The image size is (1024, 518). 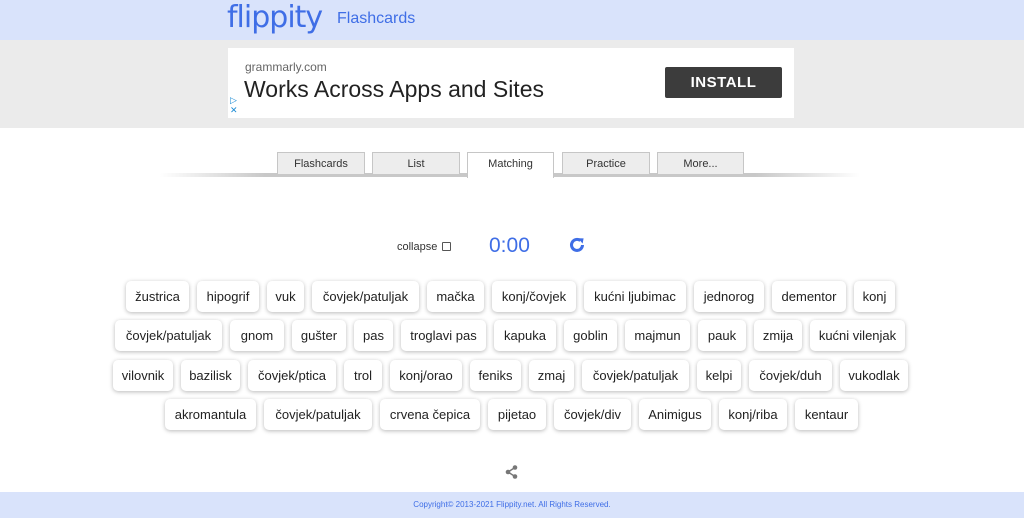 I want to click on card: troglavi pas, so click(x=443, y=335).